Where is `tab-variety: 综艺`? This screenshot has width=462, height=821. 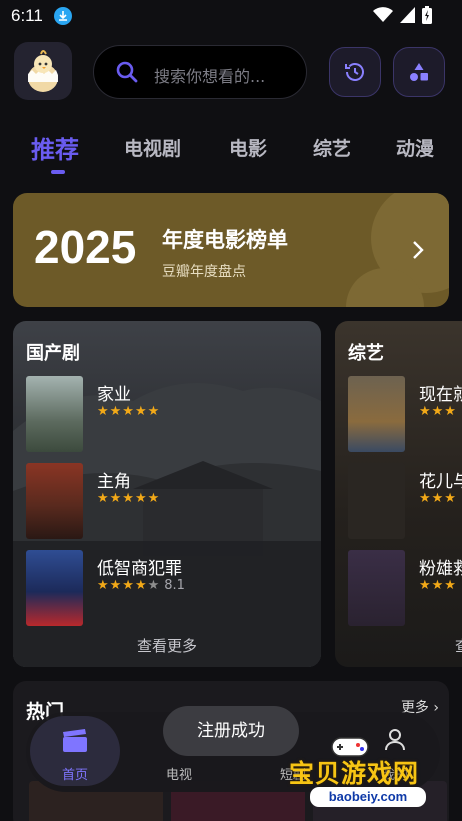 tab-variety: 综艺 is located at coordinates (332, 147).